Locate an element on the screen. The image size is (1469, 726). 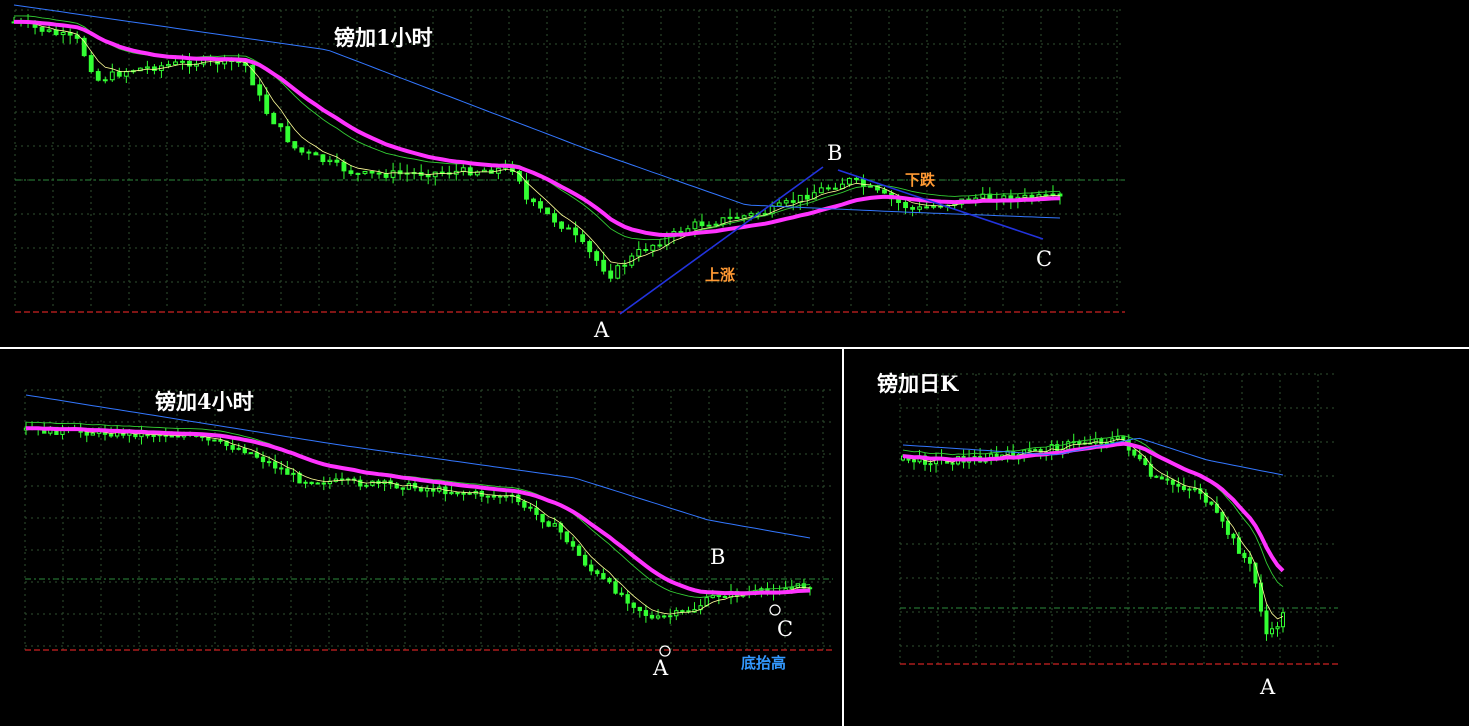
point-label-daily-a: A is located at coordinates (1268, 687).